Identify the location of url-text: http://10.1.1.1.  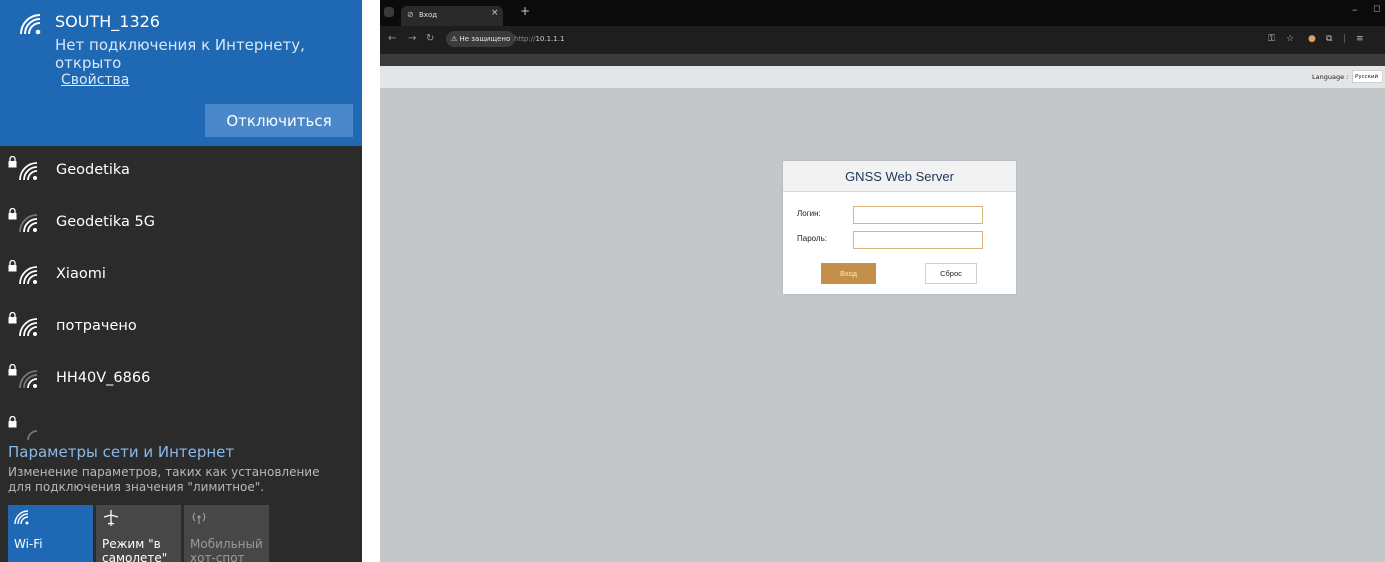
(539, 39).